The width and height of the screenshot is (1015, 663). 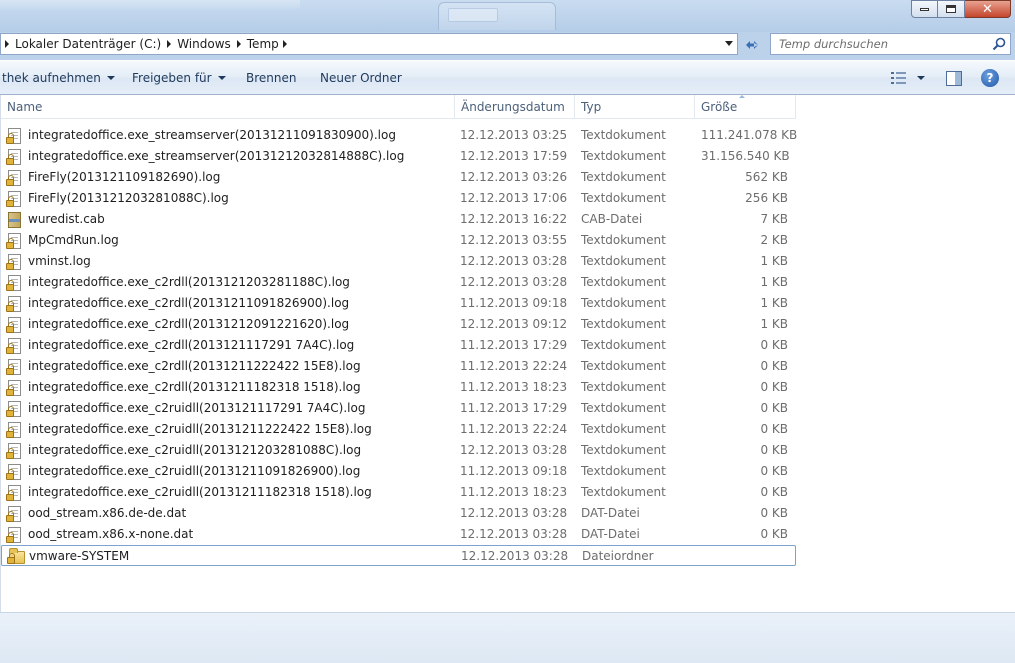 What do you see at coordinates (898, 78) in the screenshot?
I see `details-view-icon` at bounding box center [898, 78].